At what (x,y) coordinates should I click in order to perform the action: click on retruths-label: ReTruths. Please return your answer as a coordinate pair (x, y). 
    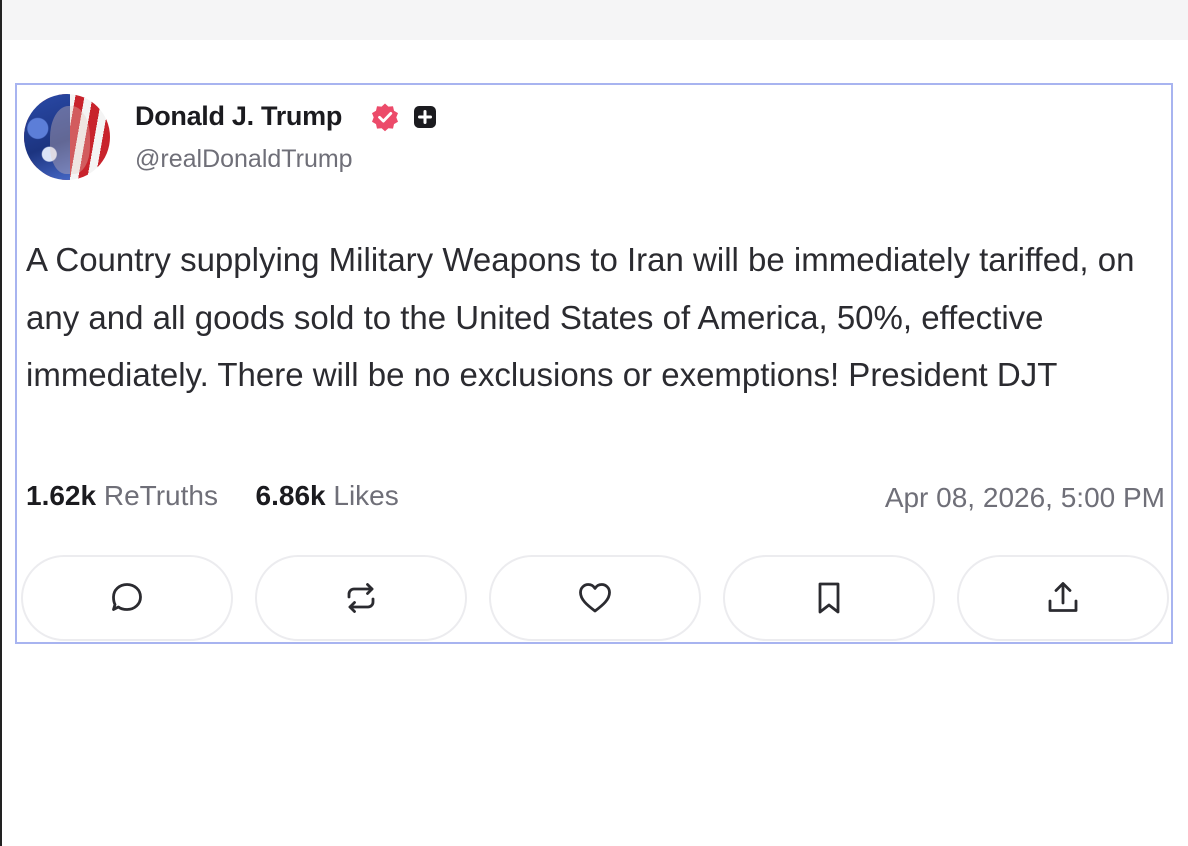
    Looking at the image, I should click on (161, 495).